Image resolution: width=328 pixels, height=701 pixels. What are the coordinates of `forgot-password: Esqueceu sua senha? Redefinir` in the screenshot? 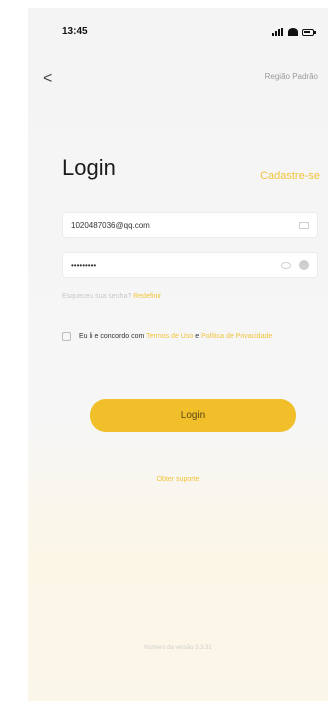 It's located at (111, 296).